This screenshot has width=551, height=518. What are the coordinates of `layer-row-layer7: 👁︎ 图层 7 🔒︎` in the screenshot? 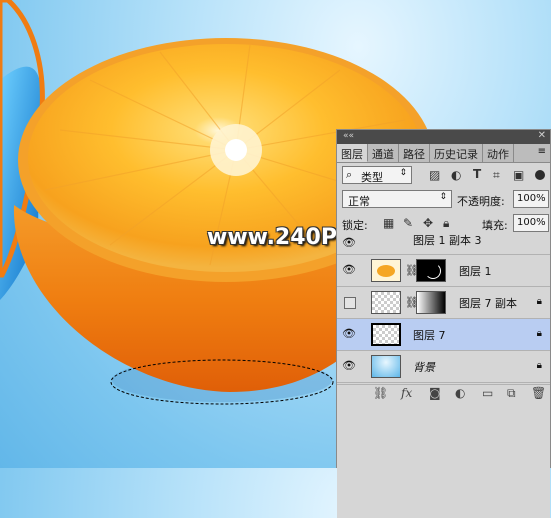 It's located at (443, 335).